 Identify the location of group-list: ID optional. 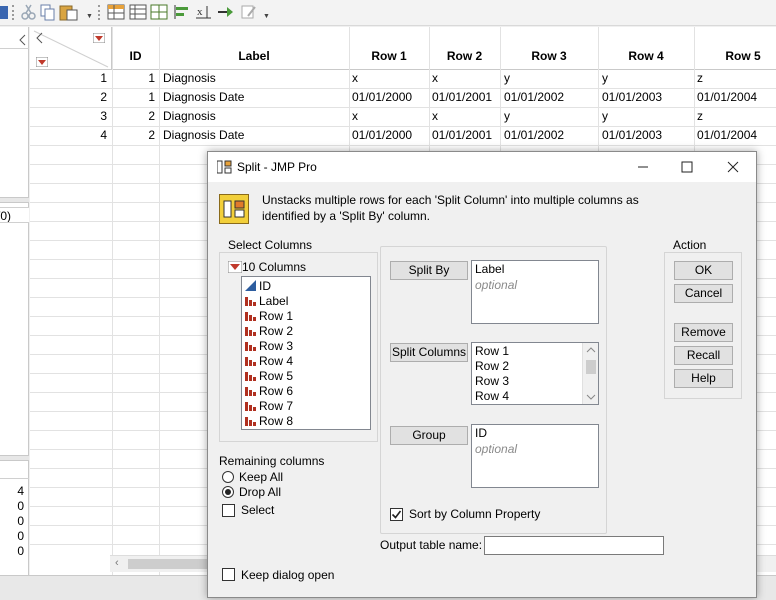
(535, 456).